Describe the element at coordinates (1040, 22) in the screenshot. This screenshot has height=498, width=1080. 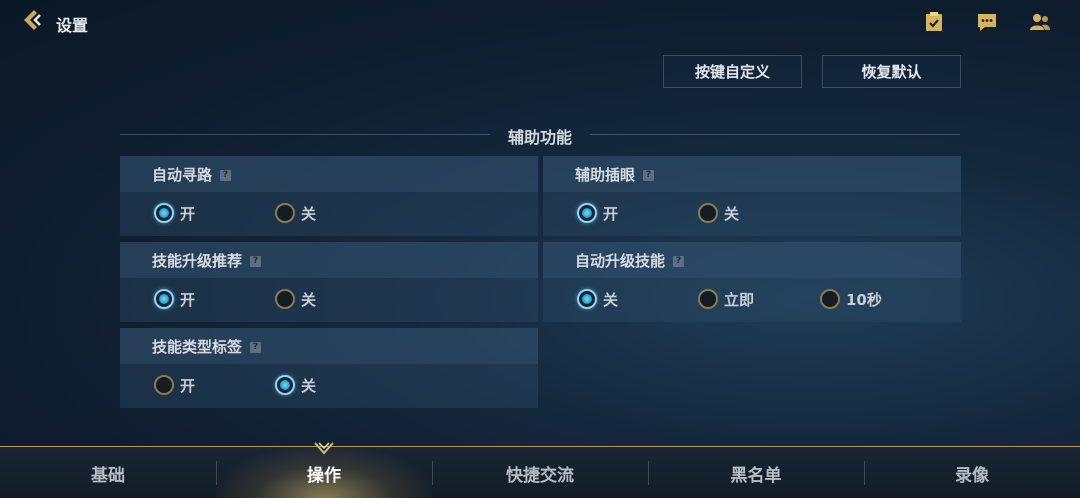
I see `friends-icon` at that location.